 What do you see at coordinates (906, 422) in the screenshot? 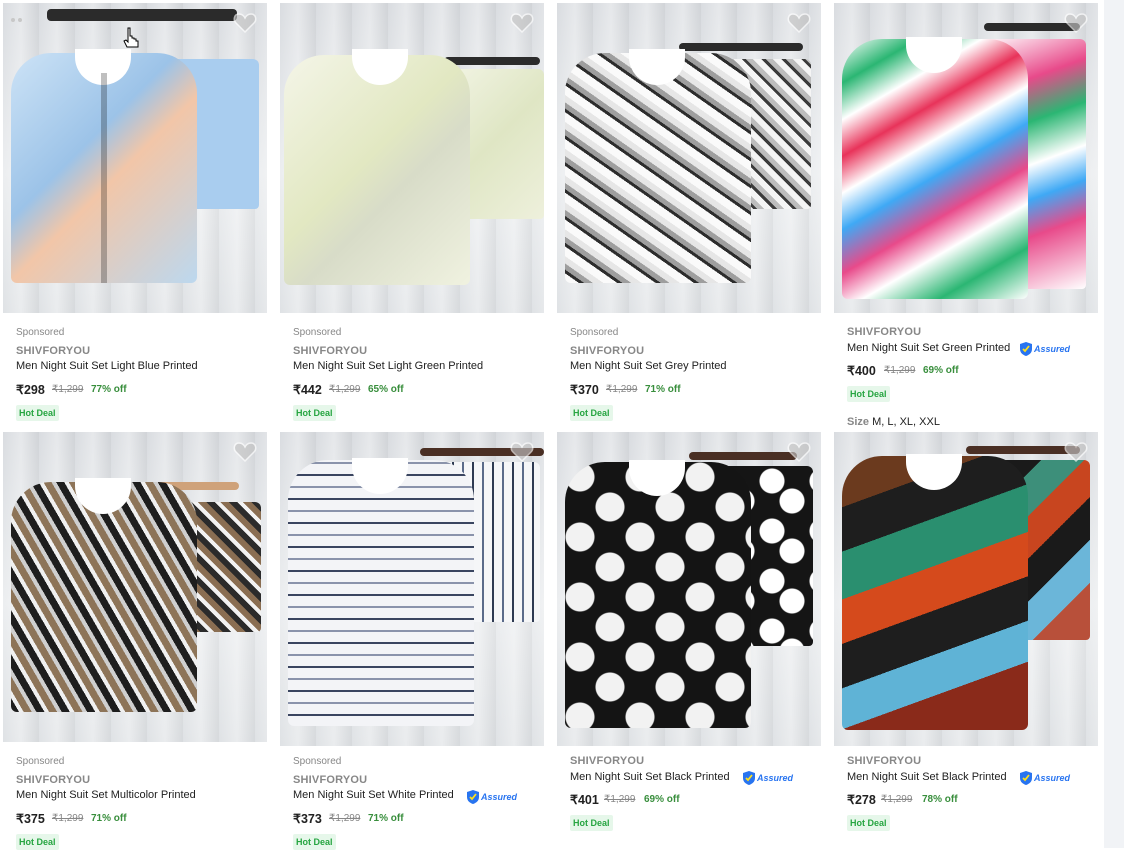
I see `size-values: M, L, XL, XXL` at bounding box center [906, 422].